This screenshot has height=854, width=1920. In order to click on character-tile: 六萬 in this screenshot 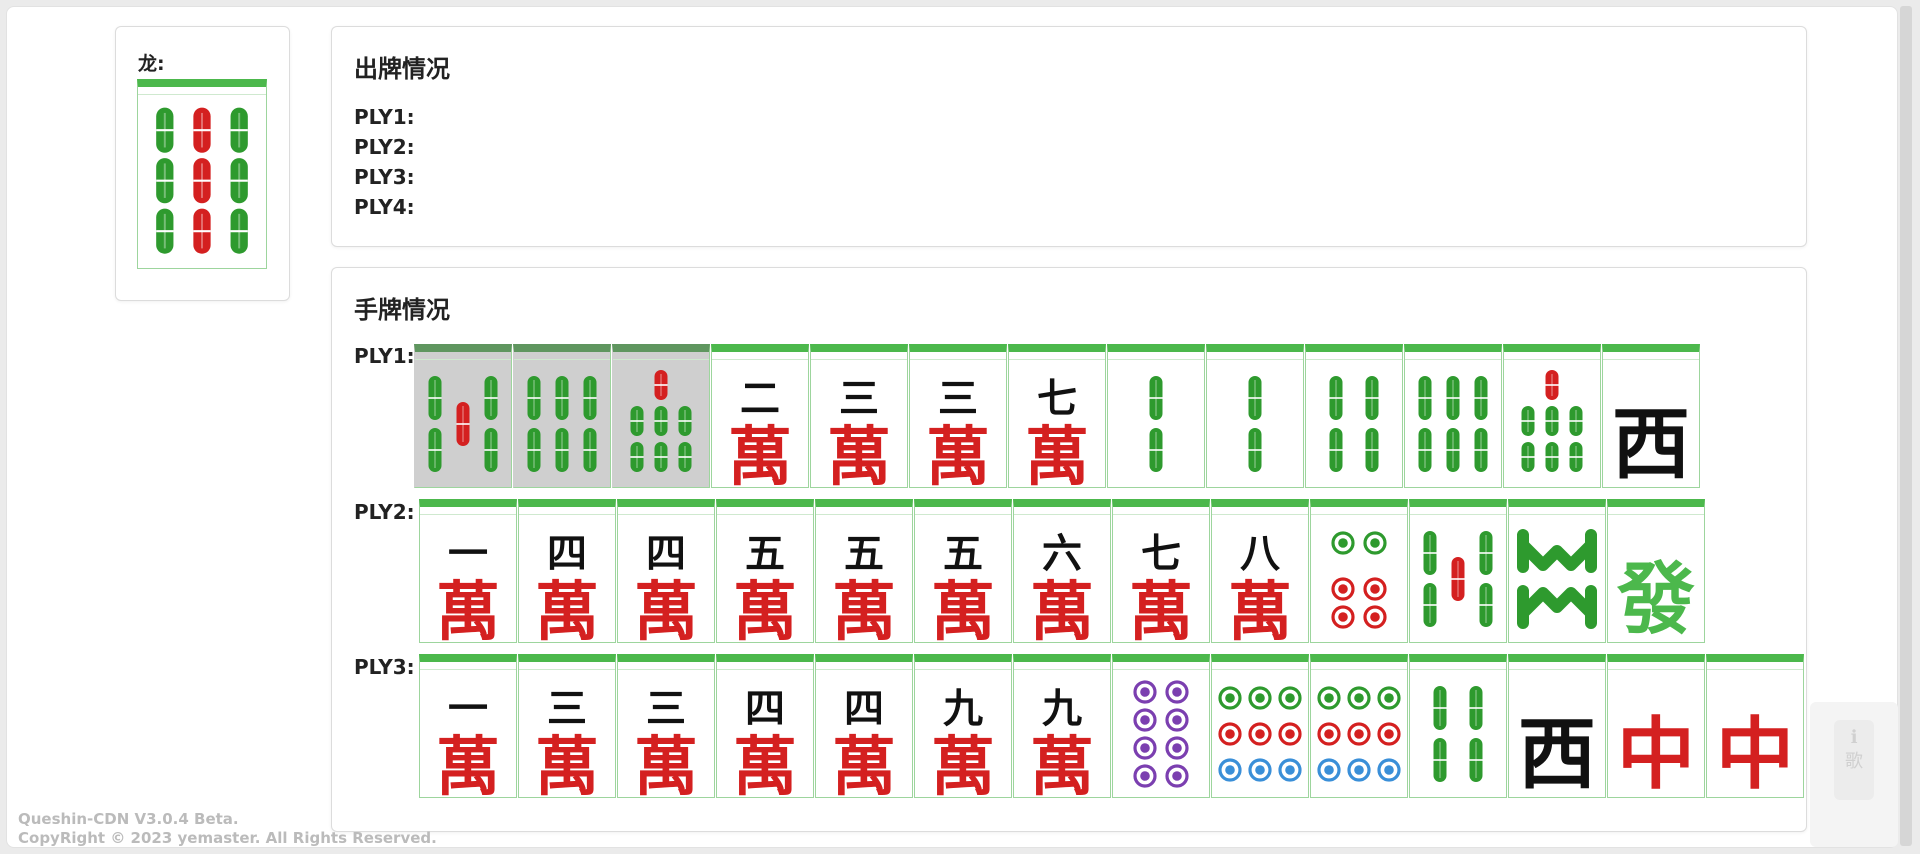, I will do `click(1062, 574)`.